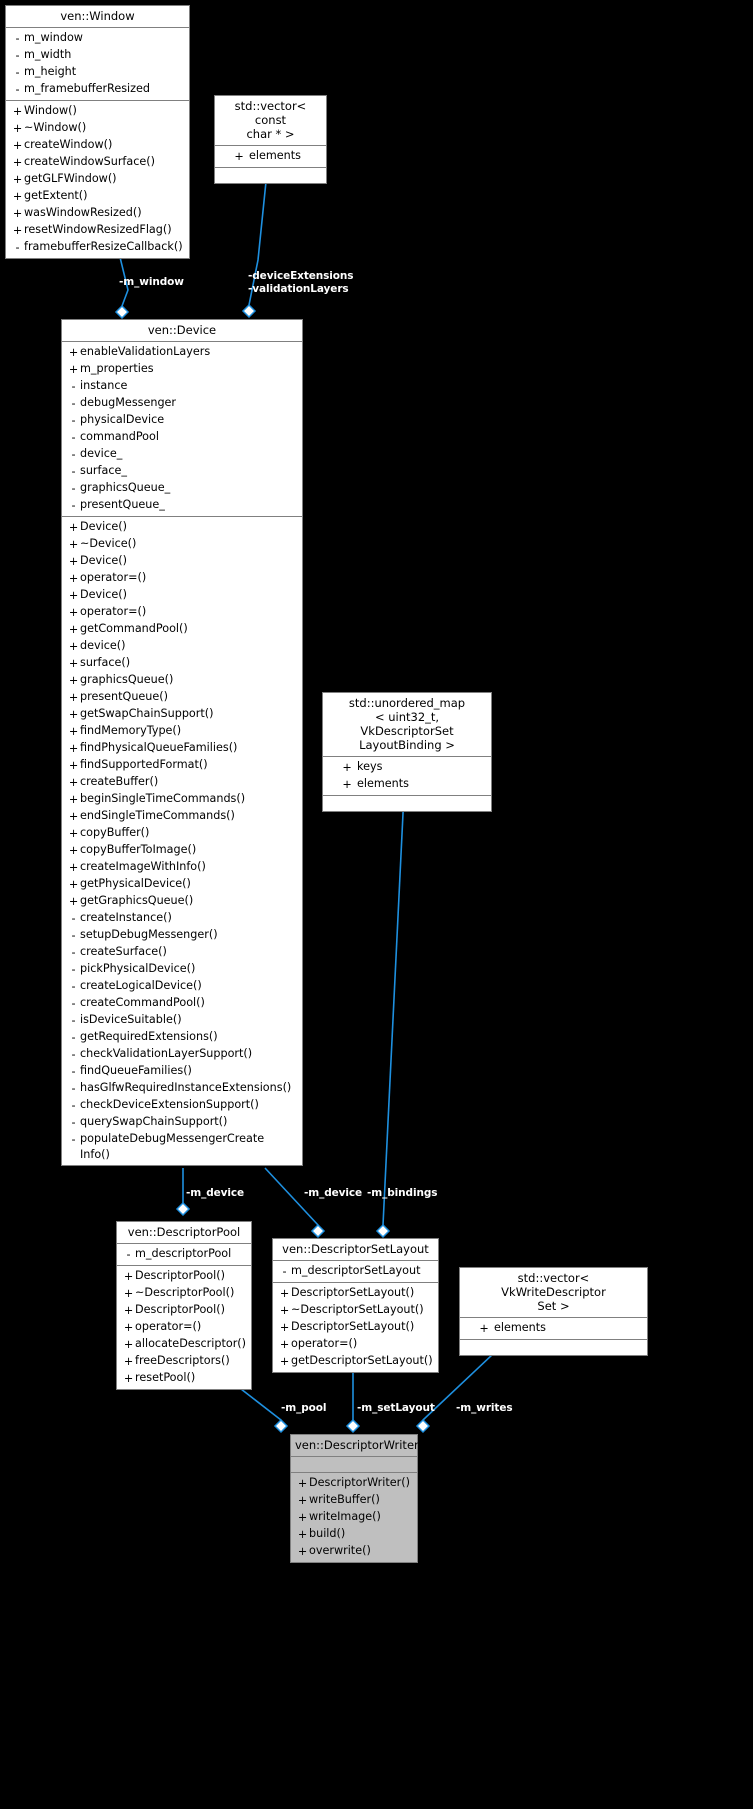 Image resolution: width=753 pixels, height=1809 pixels. Describe the element at coordinates (169, 1104) in the screenshot. I see `member-name: checkDeviceExtensionSupport()` at that location.